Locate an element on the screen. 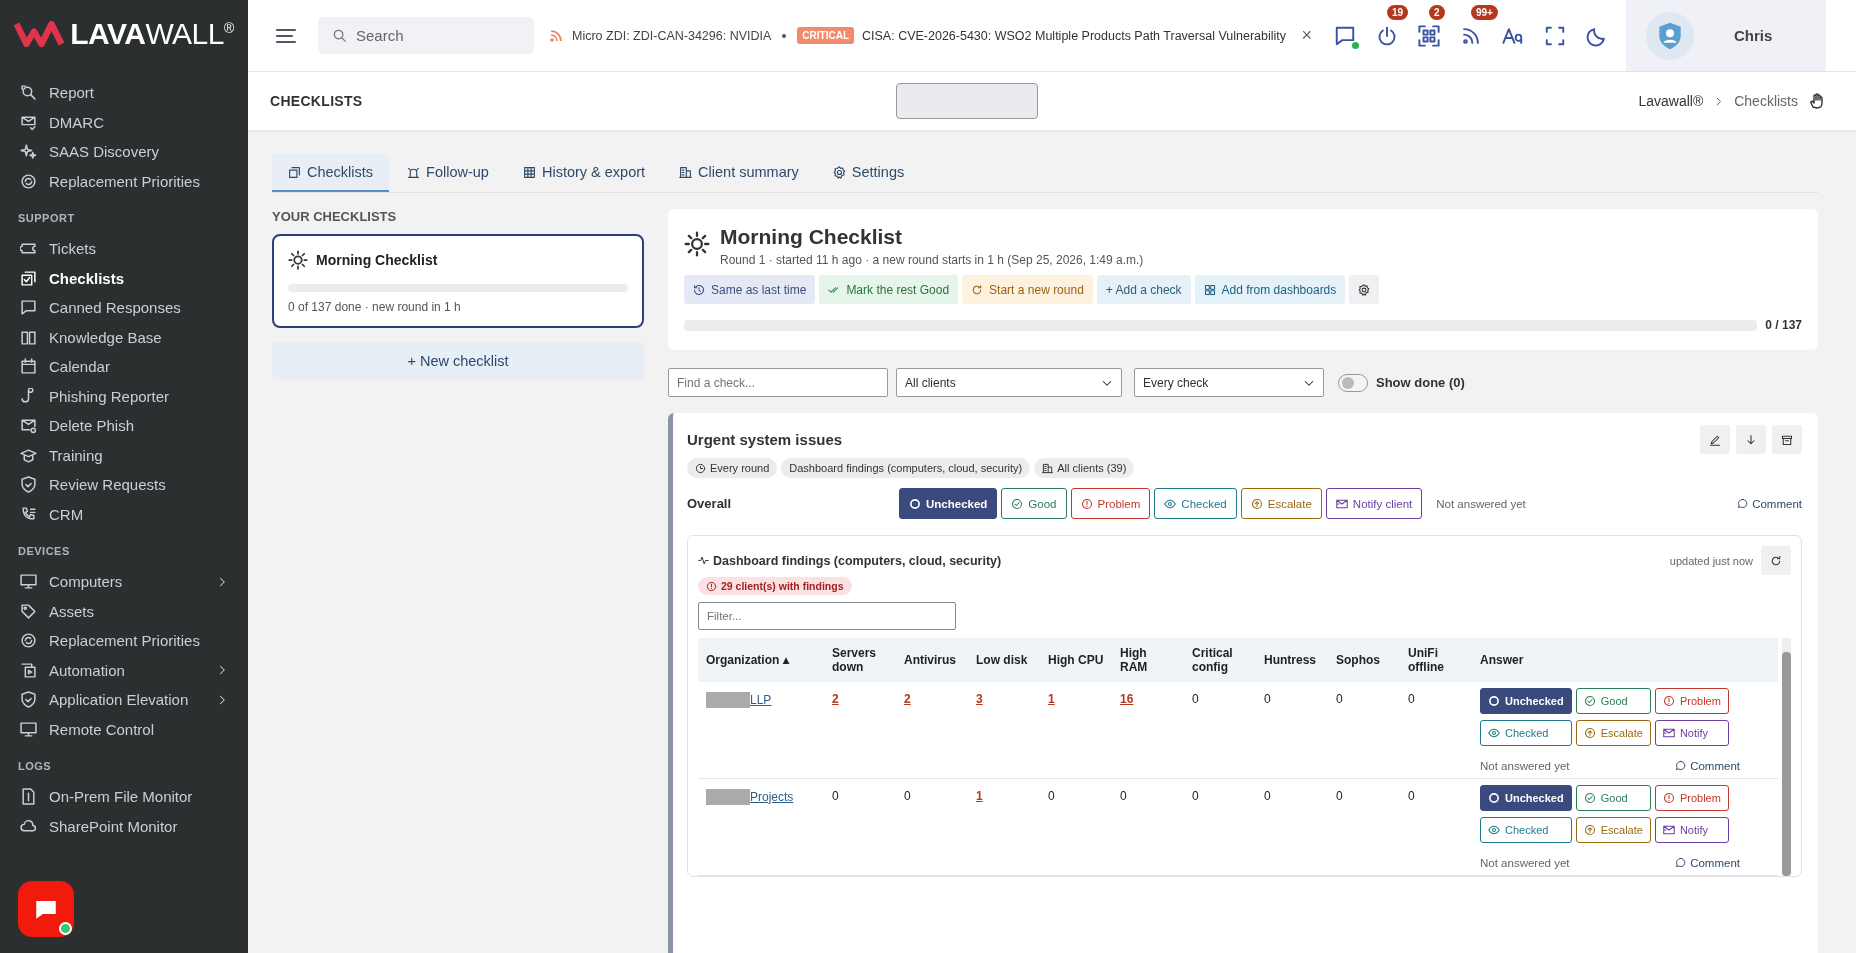 The image size is (1856, 953). sidebar-item: Training is located at coordinates (124, 455).